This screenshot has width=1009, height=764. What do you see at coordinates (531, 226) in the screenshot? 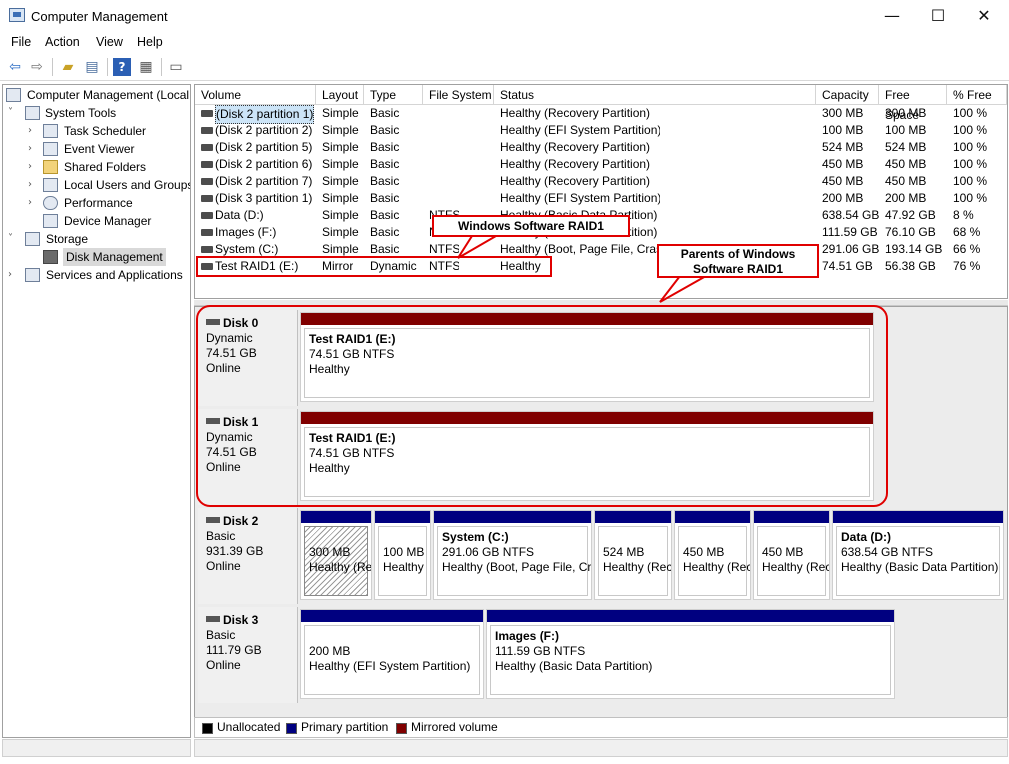
I see `callout-raid1: Windows Software RAID1` at bounding box center [531, 226].